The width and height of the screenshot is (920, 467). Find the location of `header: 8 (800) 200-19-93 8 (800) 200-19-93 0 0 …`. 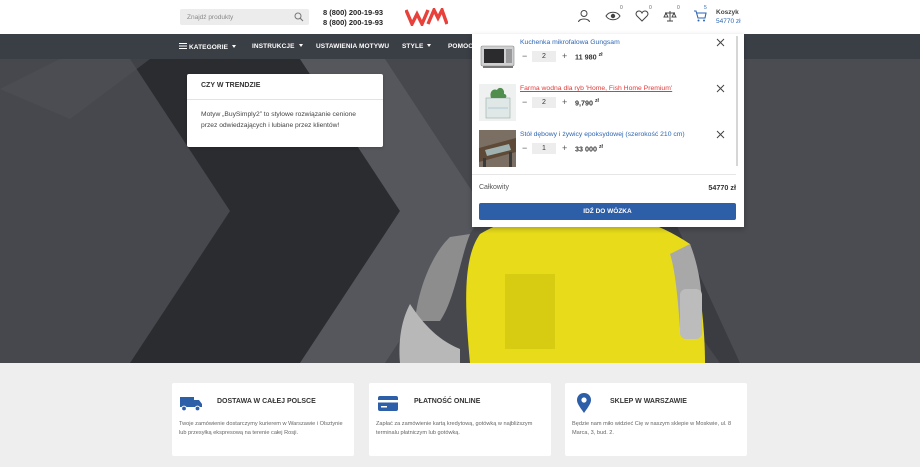

header: 8 (800) 200-19-93 8 (800) 200-19-93 0 0 … is located at coordinates (460, 17).